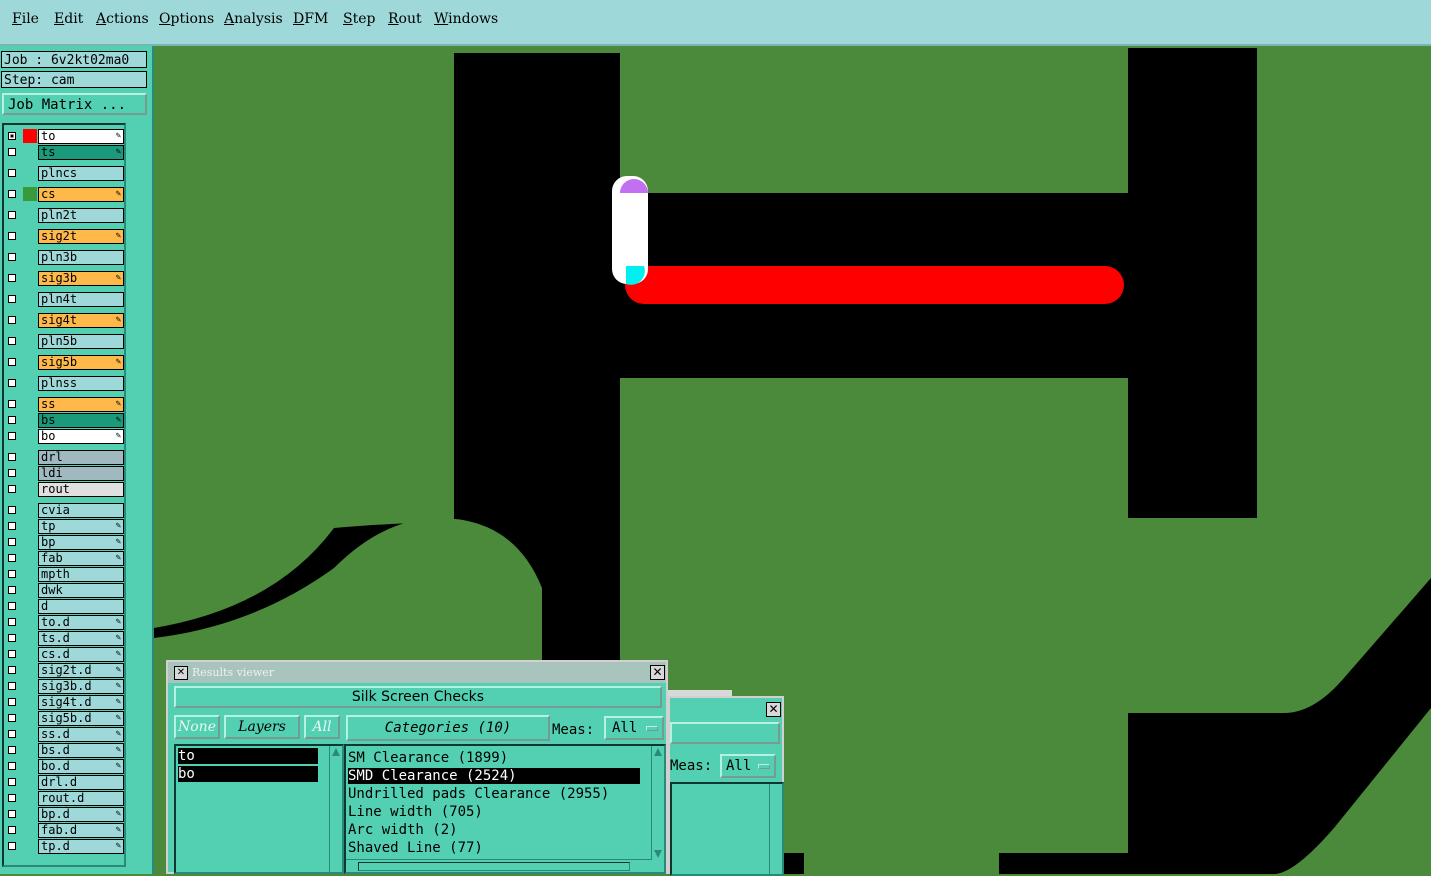  What do you see at coordinates (81, 489) in the screenshot?
I see `layer-name: rout` at bounding box center [81, 489].